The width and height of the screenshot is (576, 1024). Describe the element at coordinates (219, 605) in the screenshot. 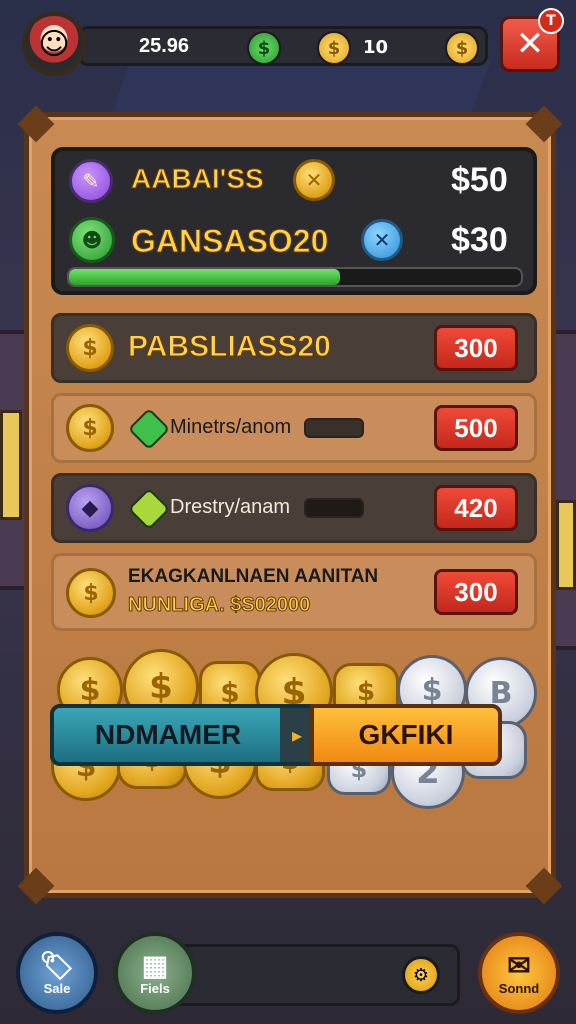

I see `offer-subtitle: NUNLIGA. $S02000` at that location.